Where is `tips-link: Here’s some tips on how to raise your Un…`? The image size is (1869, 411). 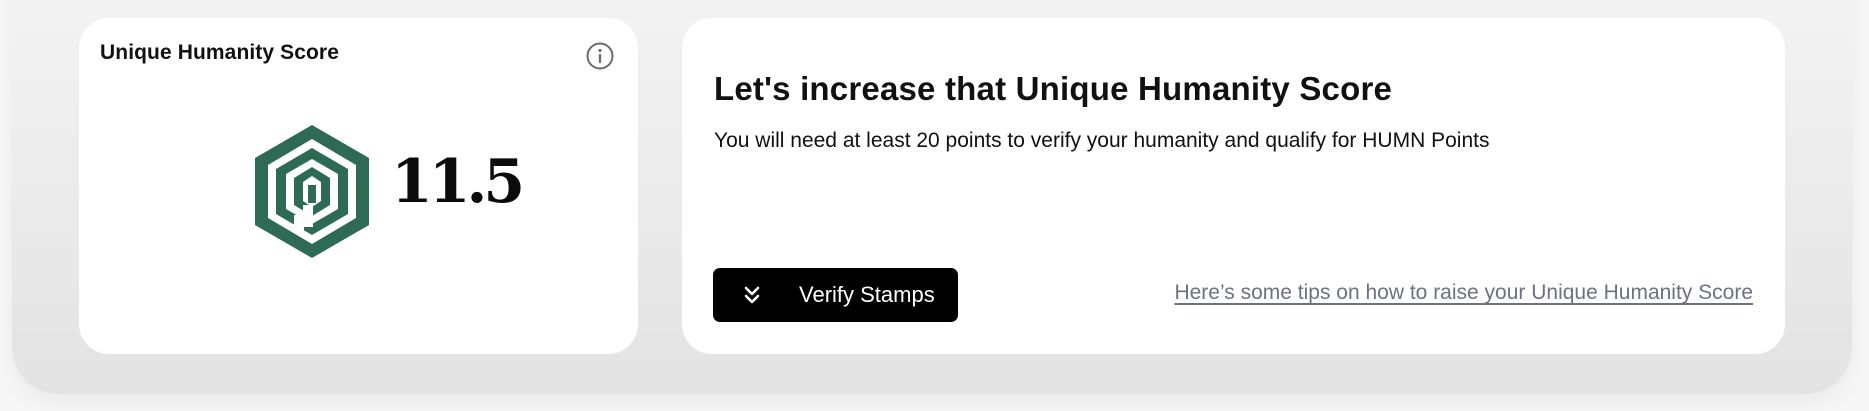
tips-link: Here’s some tips on how to raise your Un… is located at coordinates (1463, 293).